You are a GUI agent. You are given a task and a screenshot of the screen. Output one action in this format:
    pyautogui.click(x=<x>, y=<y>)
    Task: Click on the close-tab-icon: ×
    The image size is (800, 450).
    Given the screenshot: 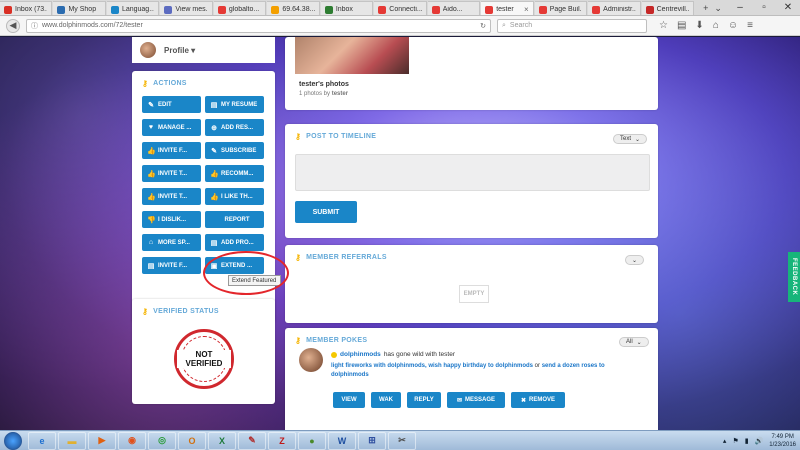 What is the action you would take?
    pyautogui.click(x=526, y=9)
    